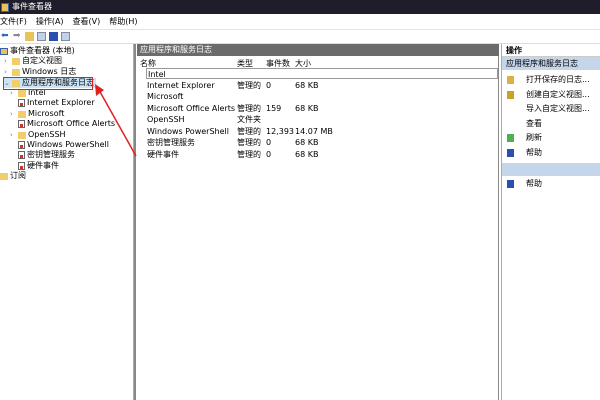  I want to click on arrow-annotation, so click(116, 120).